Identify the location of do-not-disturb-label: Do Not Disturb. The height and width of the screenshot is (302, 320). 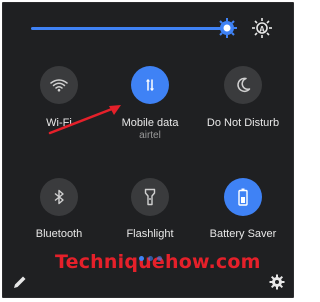
(243, 123).